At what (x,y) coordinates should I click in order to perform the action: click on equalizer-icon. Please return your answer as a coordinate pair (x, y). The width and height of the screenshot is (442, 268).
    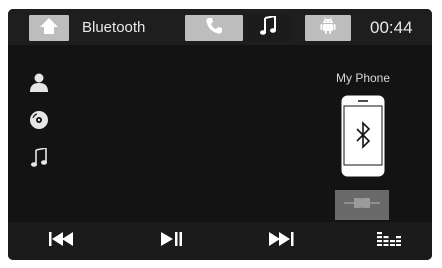
    Looking at the image, I should click on (389, 241).